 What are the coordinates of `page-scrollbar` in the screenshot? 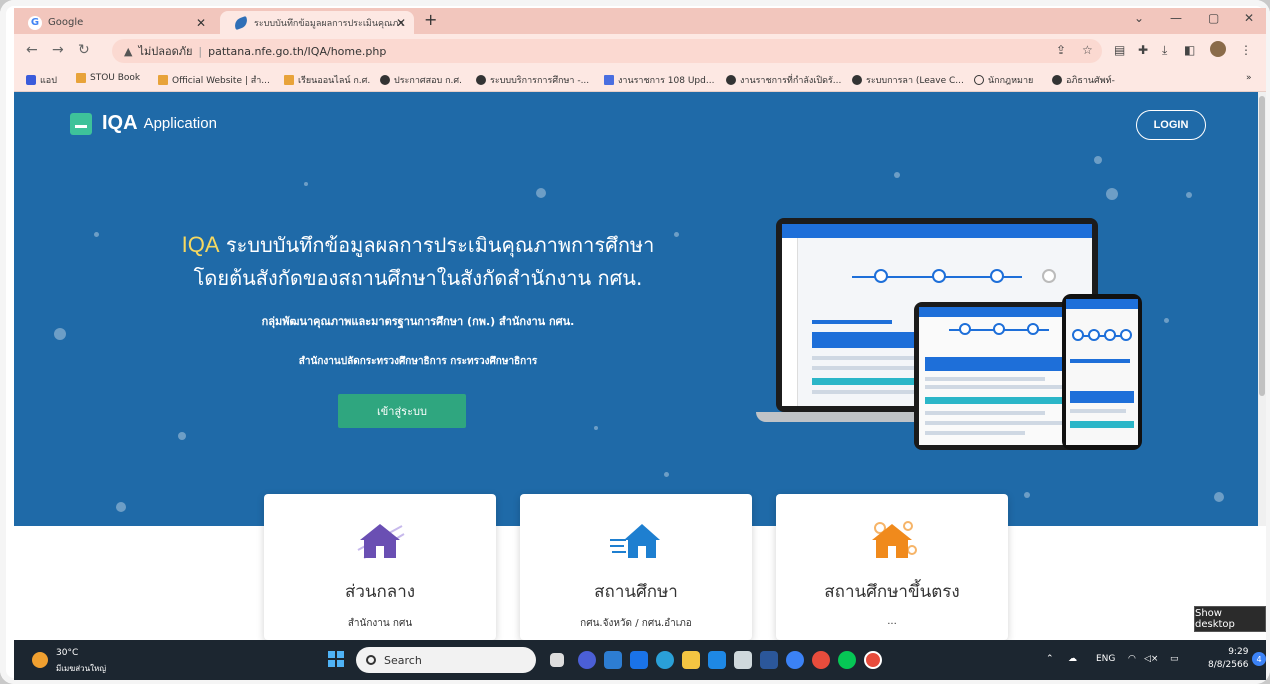 It's located at (1262, 309).